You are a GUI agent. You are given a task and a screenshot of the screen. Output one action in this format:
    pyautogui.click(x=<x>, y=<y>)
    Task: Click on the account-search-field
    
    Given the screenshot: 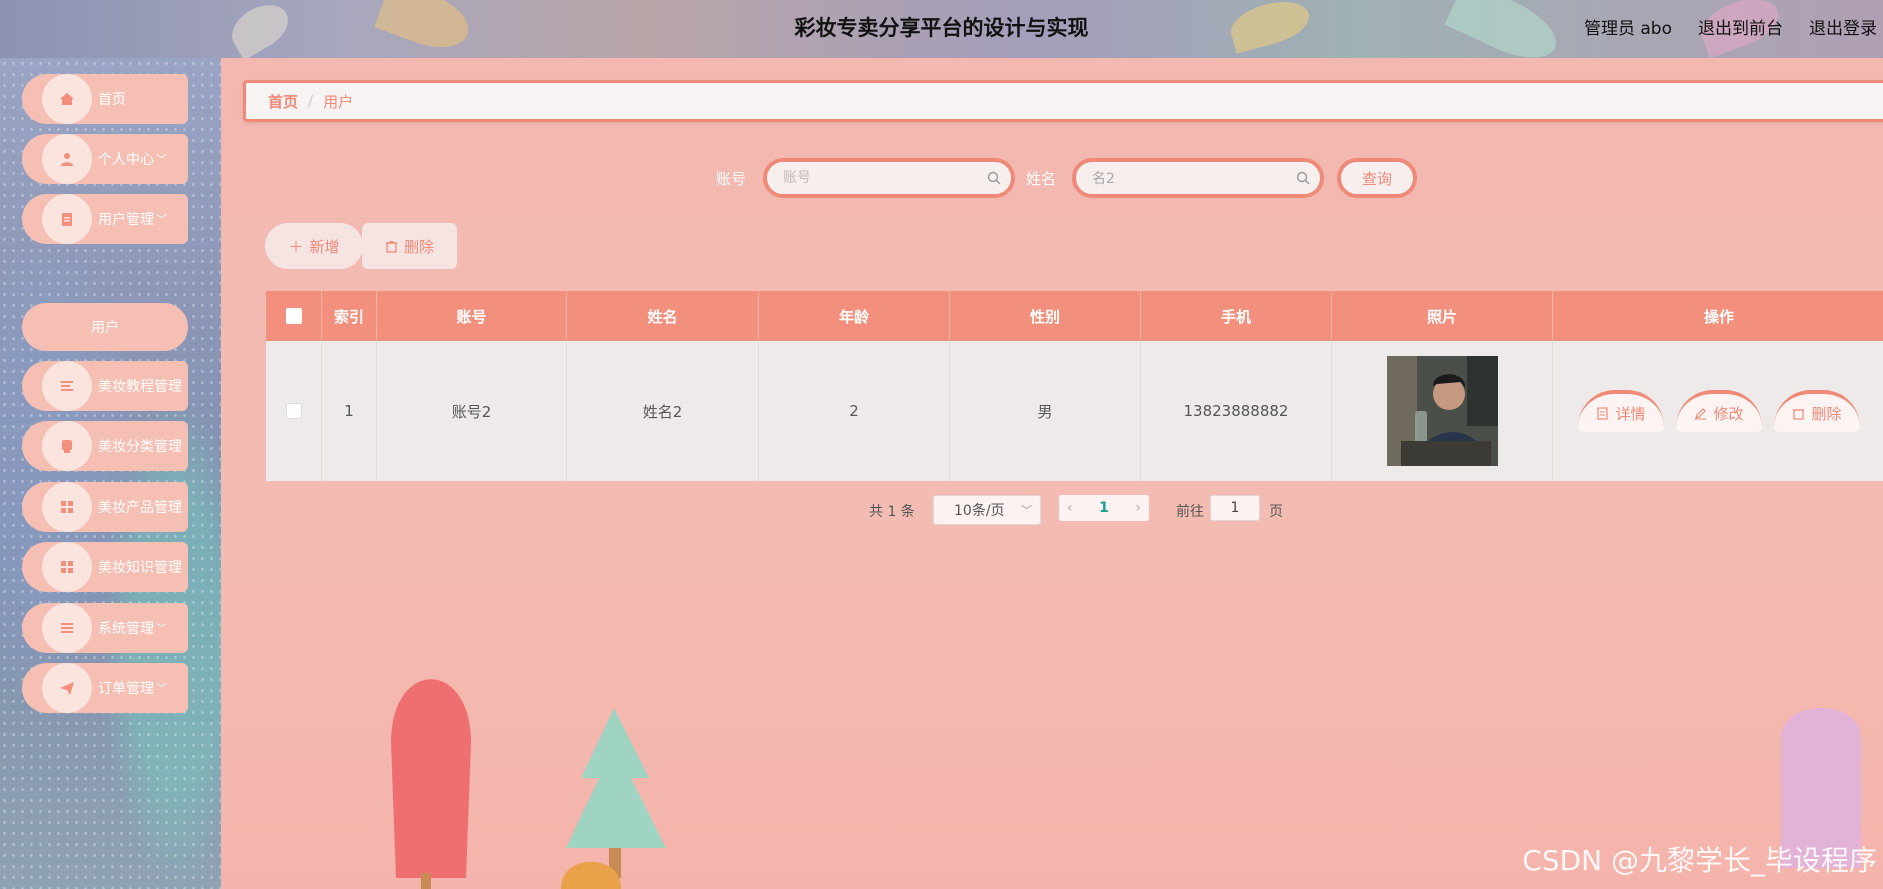 What is the action you would take?
    pyautogui.click(x=889, y=178)
    